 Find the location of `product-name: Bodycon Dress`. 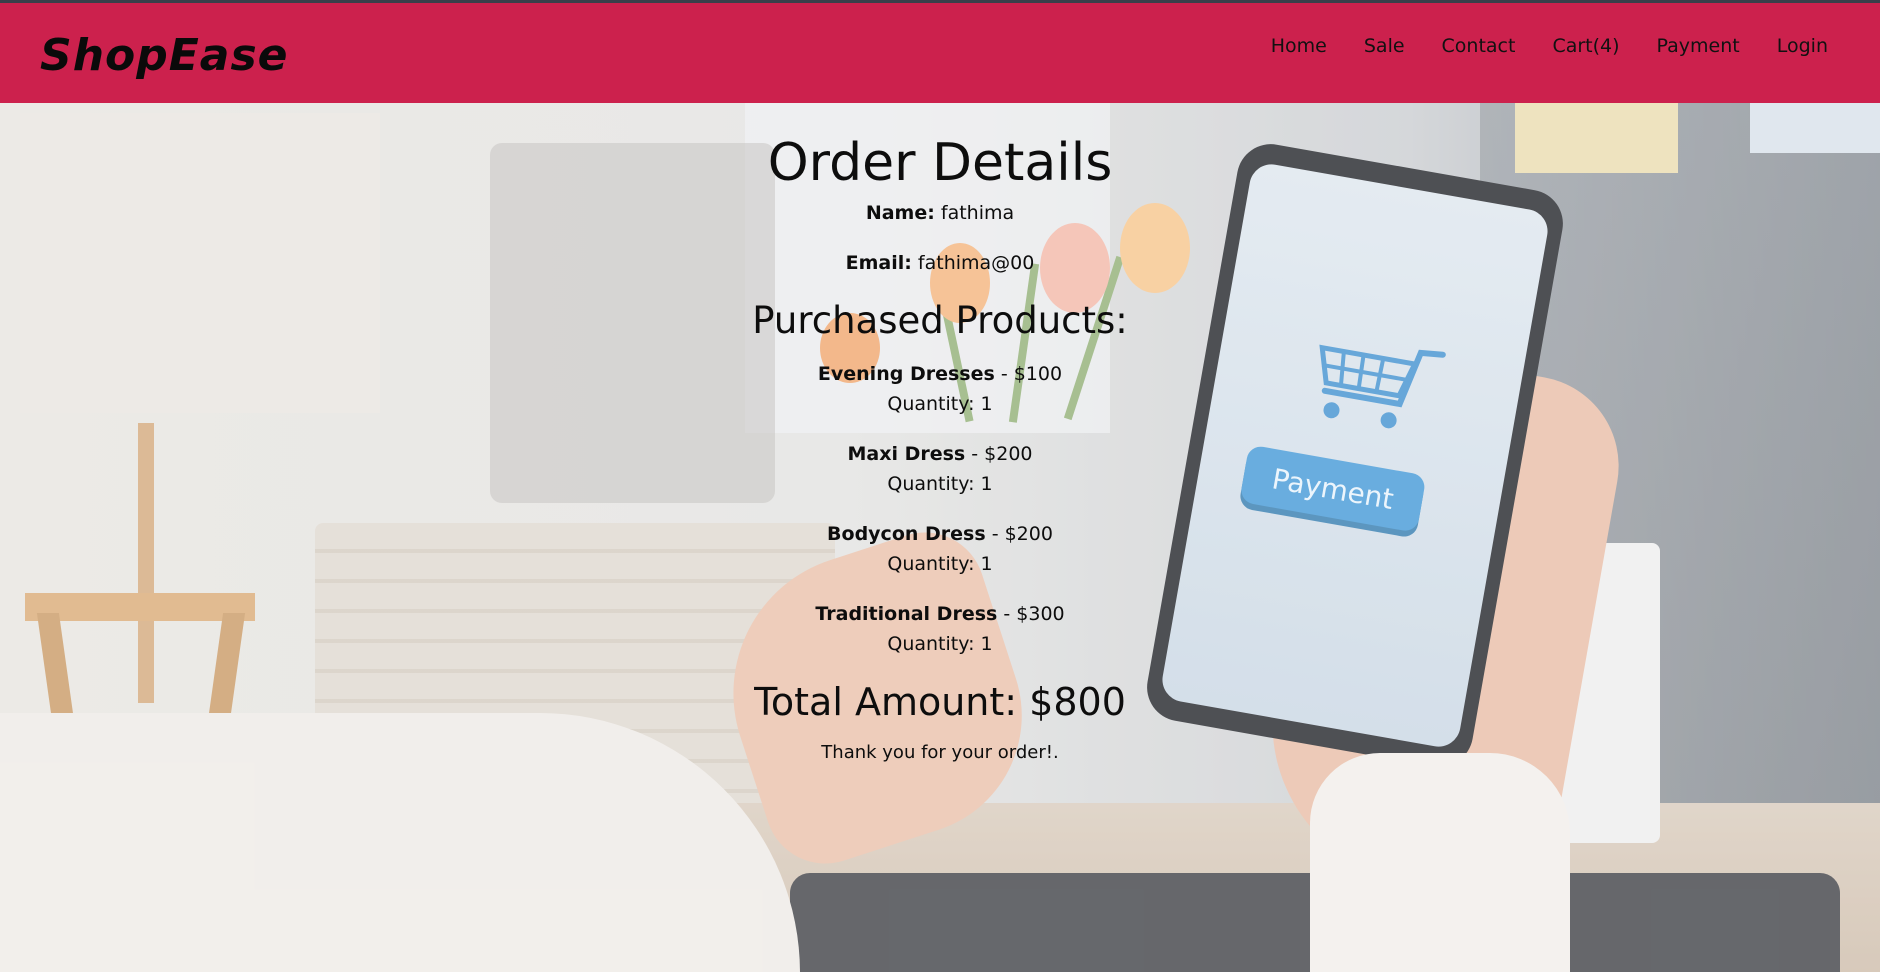

product-name: Bodycon Dress is located at coordinates (906, 534).